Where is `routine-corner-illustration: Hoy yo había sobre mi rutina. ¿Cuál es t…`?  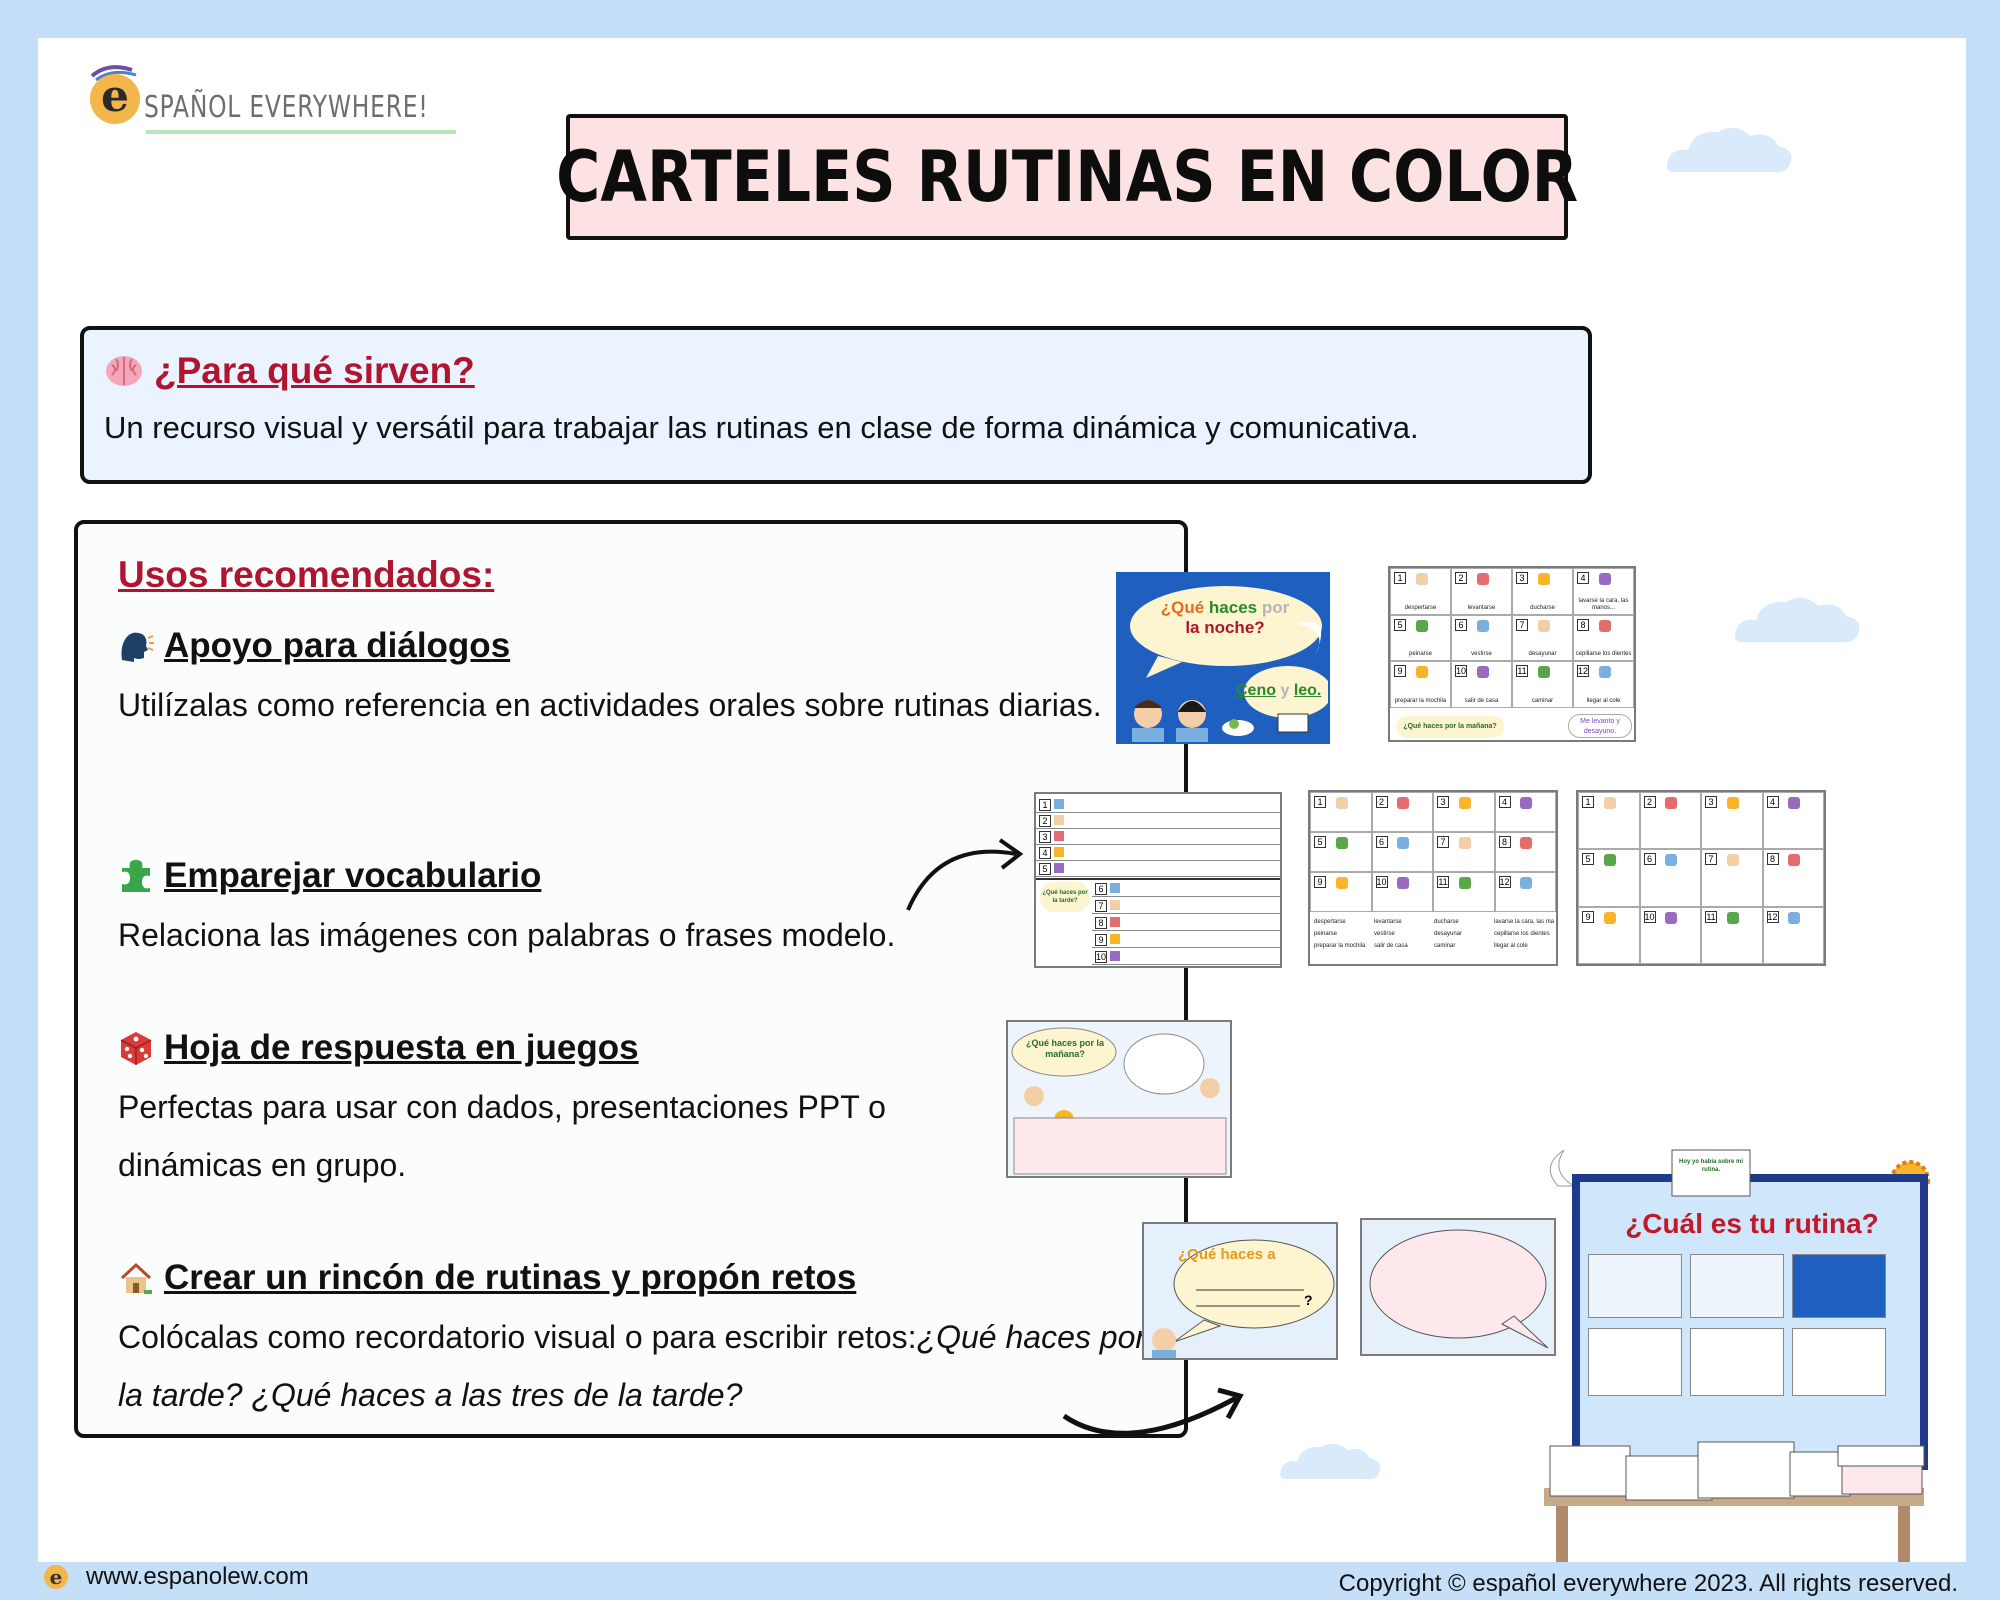
routine-corner-illustration: Hoy yo había sobre mi rutina. ¿Cuál es t… is located at coordinates (1732, 1354).